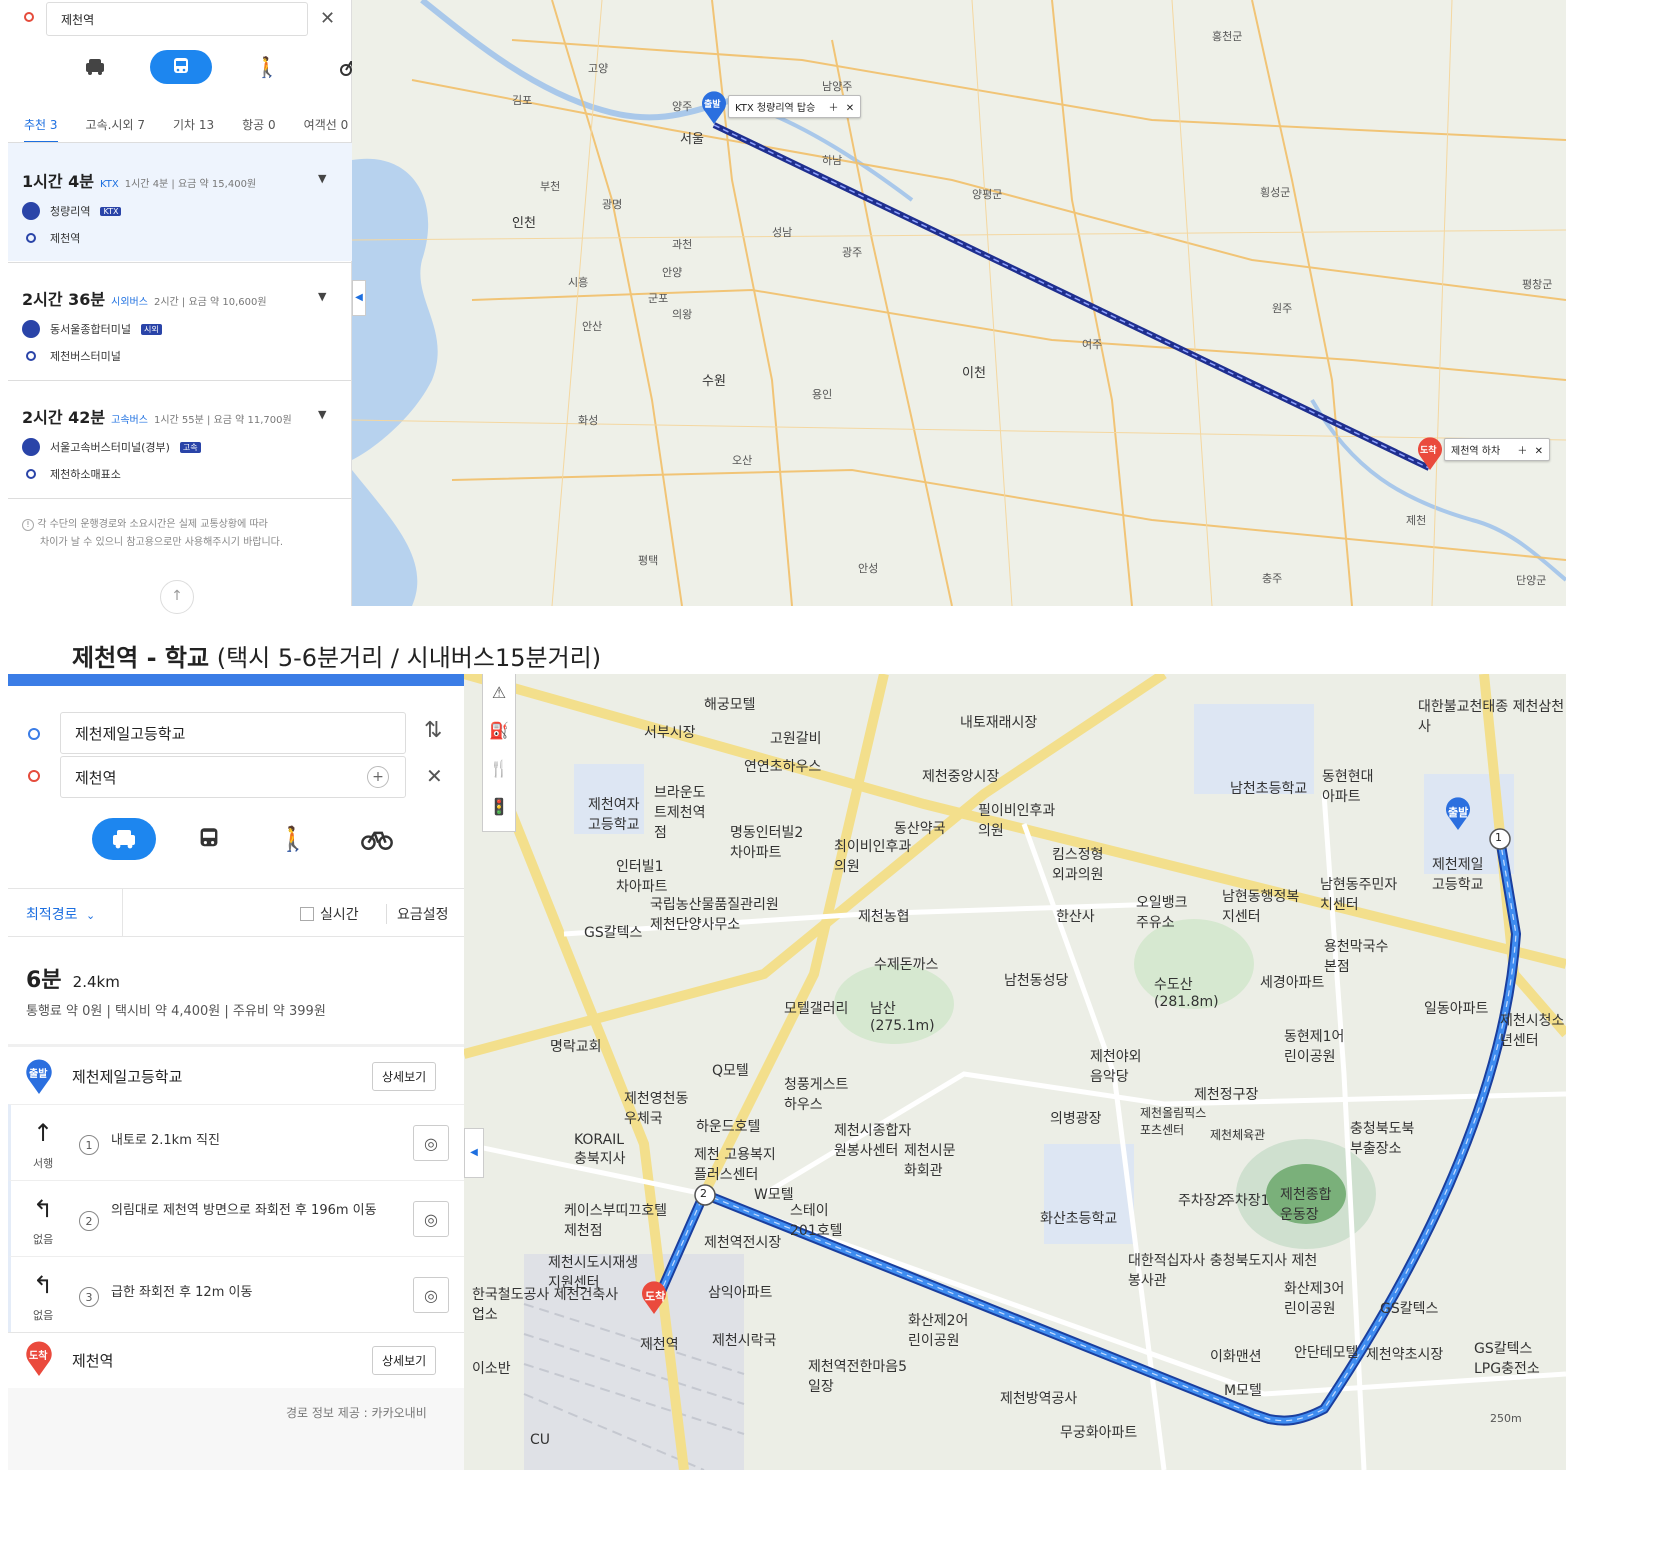 The height and width of the screenshot is (1562, 1660). Describe the element at coordinates (499, 807) in the screenshot. I see `traffic-light-icon: 🚦` at that location.